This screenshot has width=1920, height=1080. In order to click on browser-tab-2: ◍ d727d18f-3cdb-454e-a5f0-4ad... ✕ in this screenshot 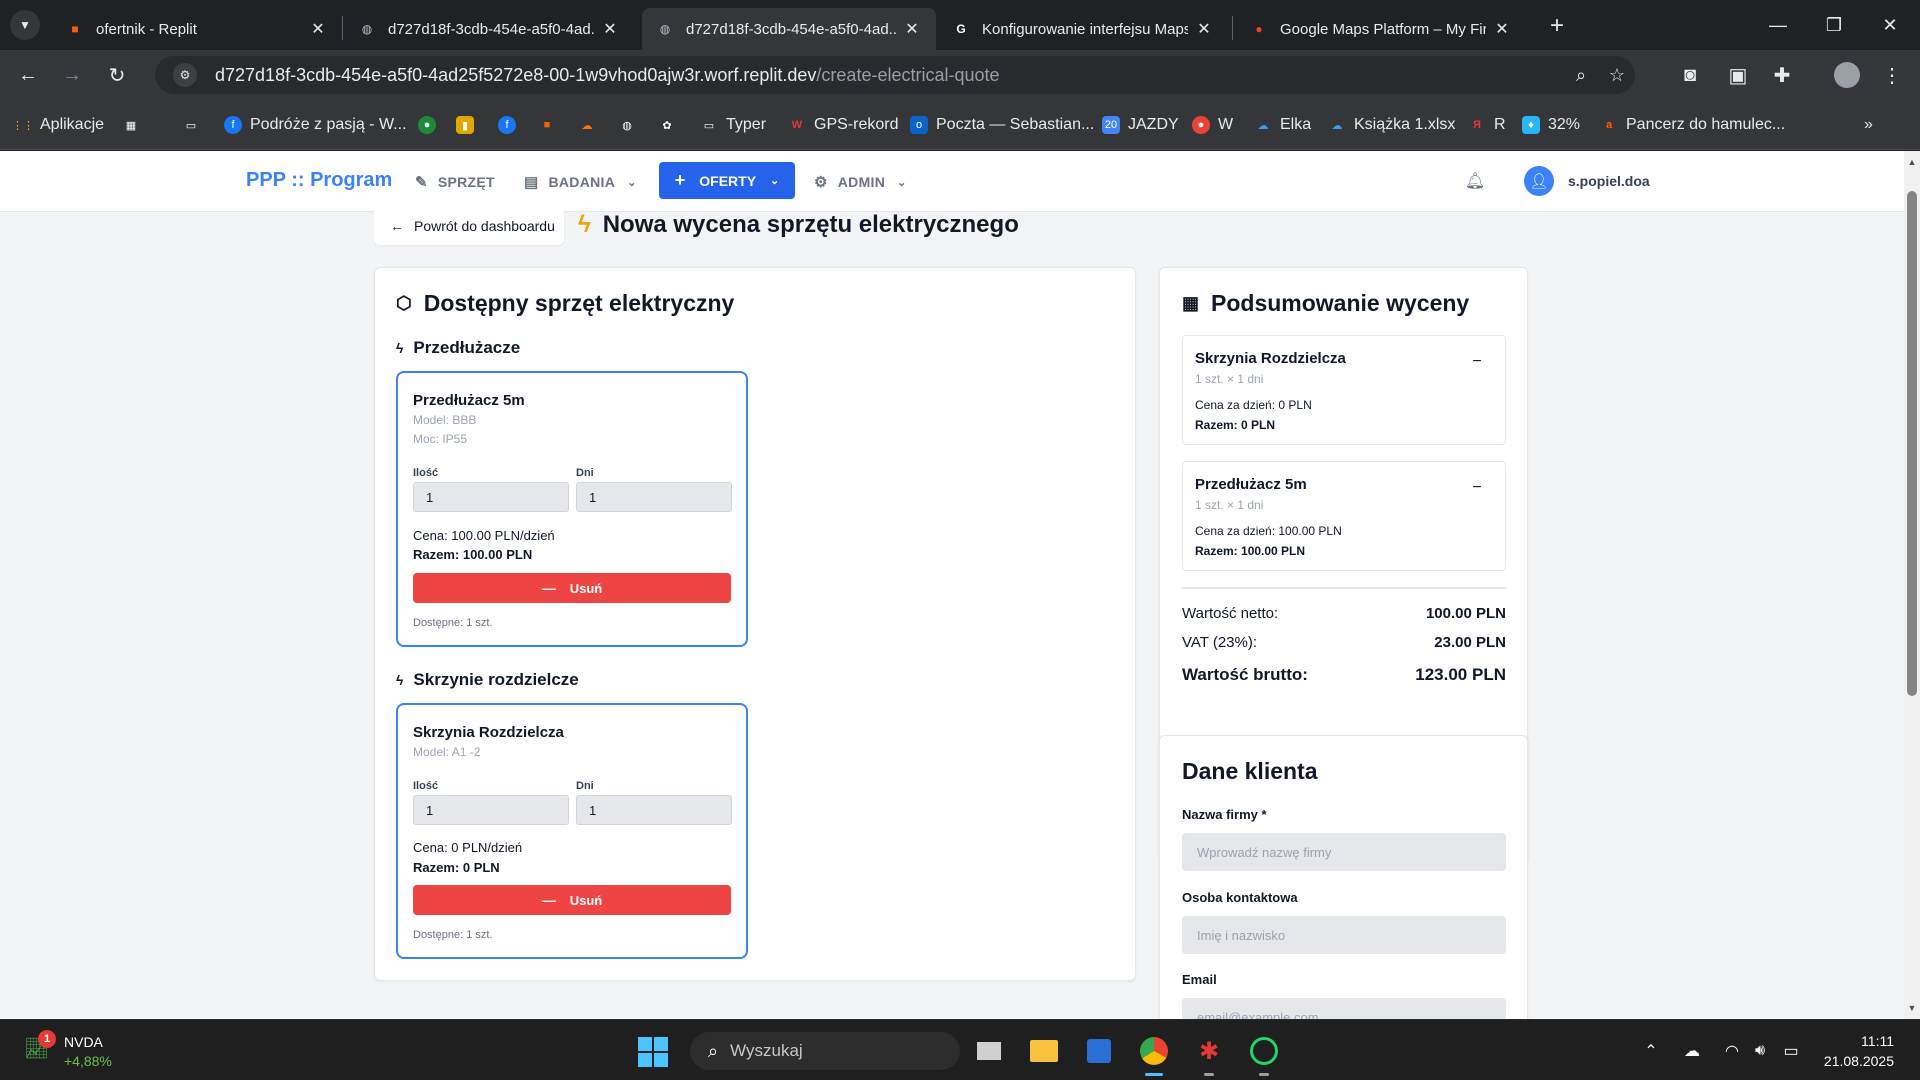, I will do `click(489, 29)`.